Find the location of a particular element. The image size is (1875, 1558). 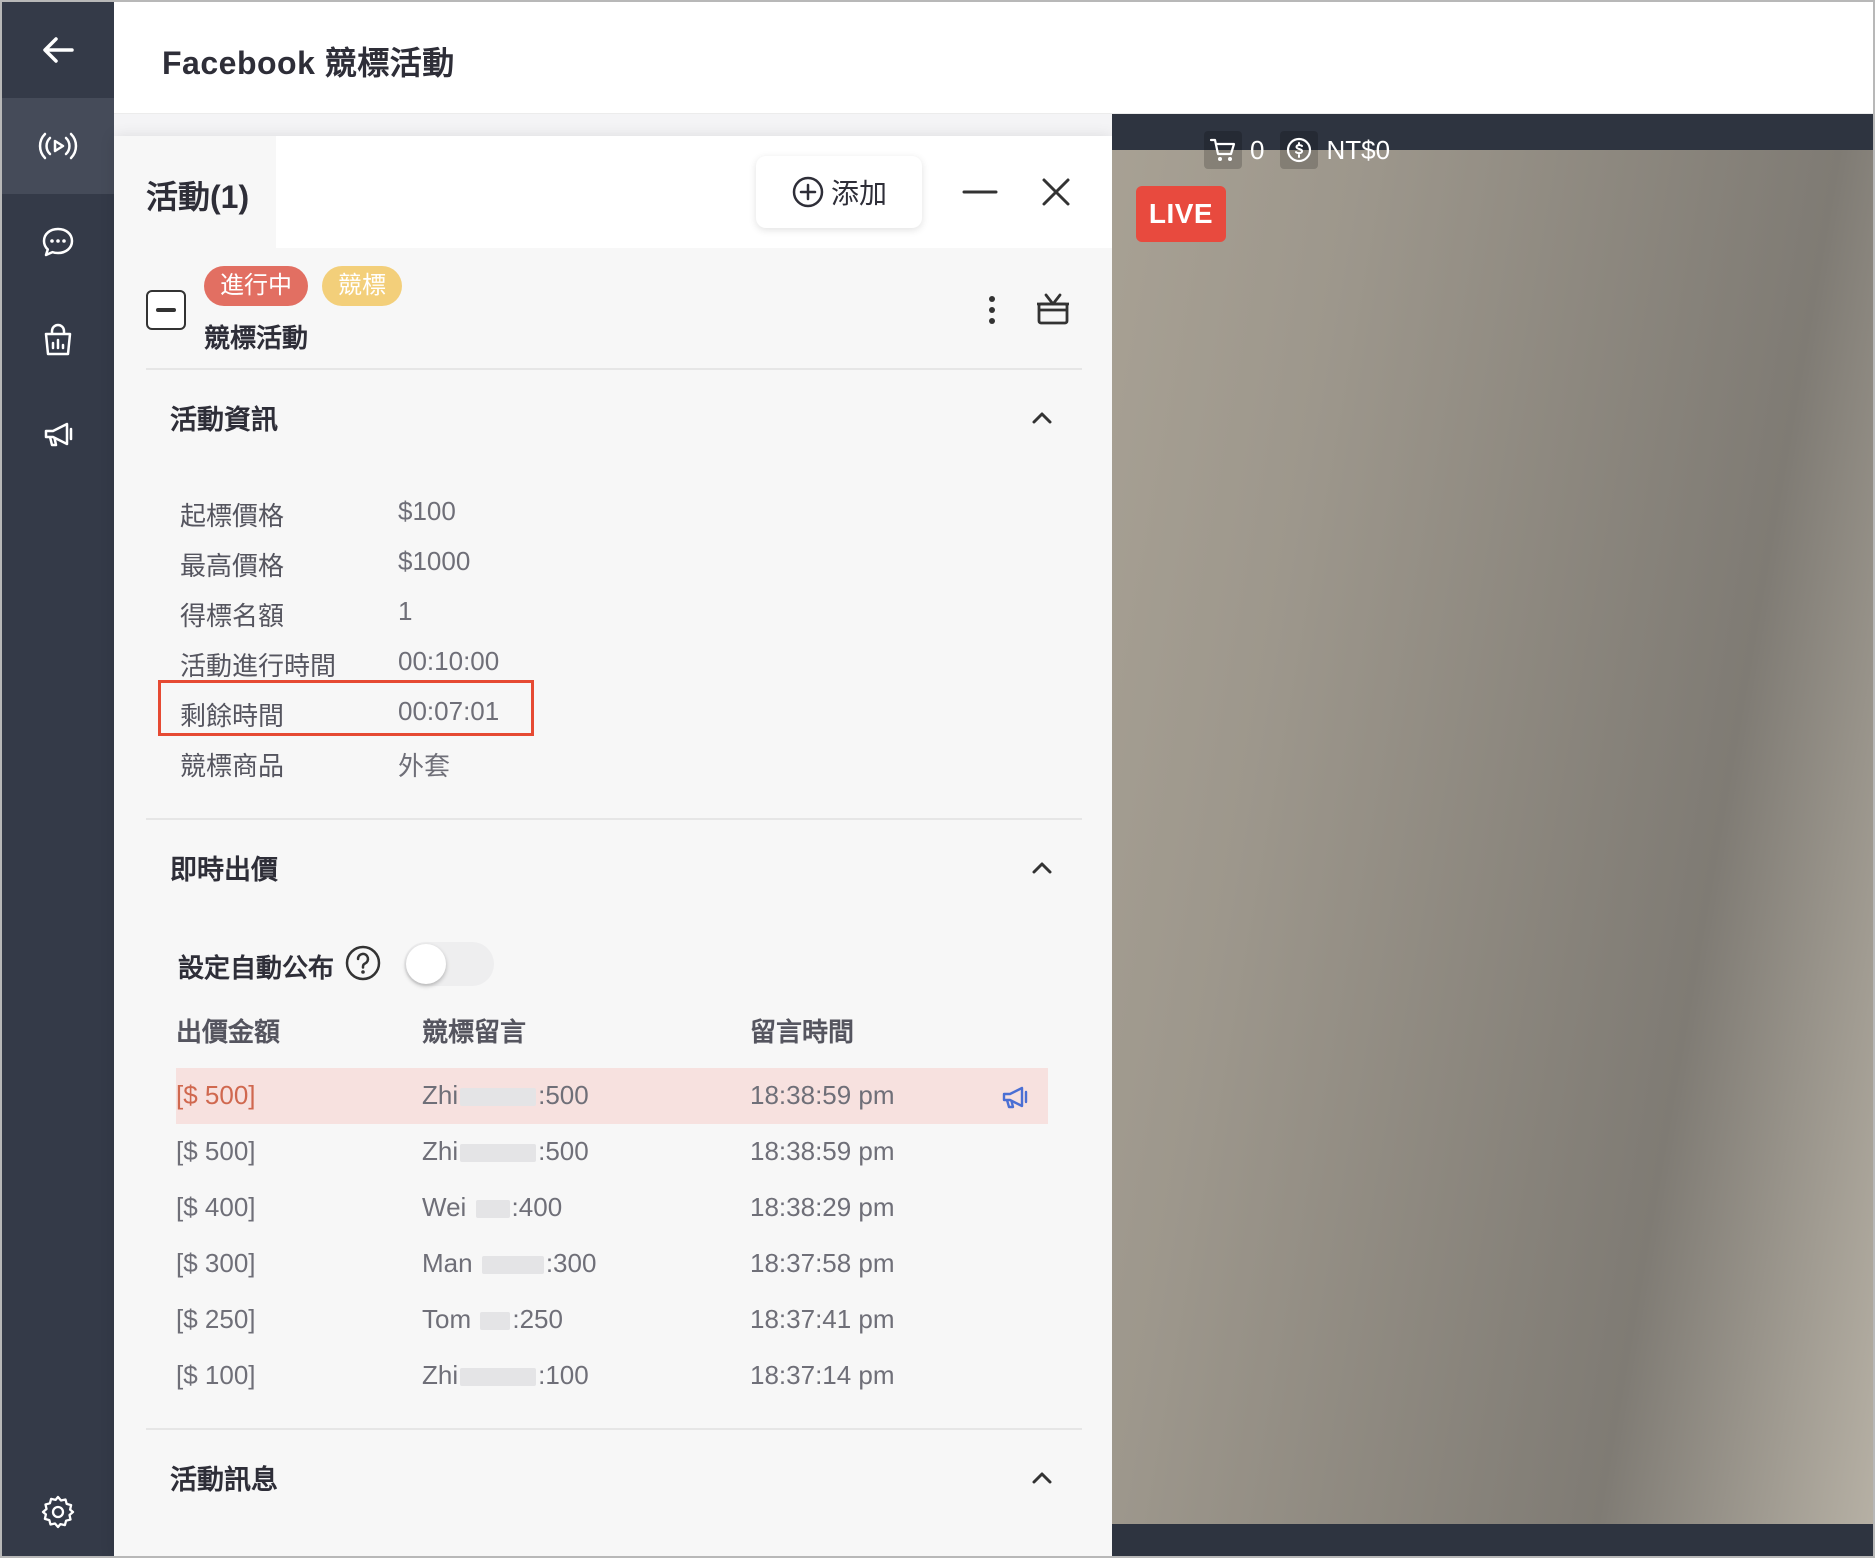

sidebar-rail is located at coordinates (58, 779).